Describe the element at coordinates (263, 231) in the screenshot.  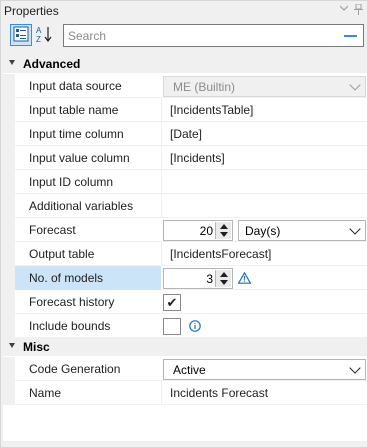
I see `combo-value: Day(s)` at that location.